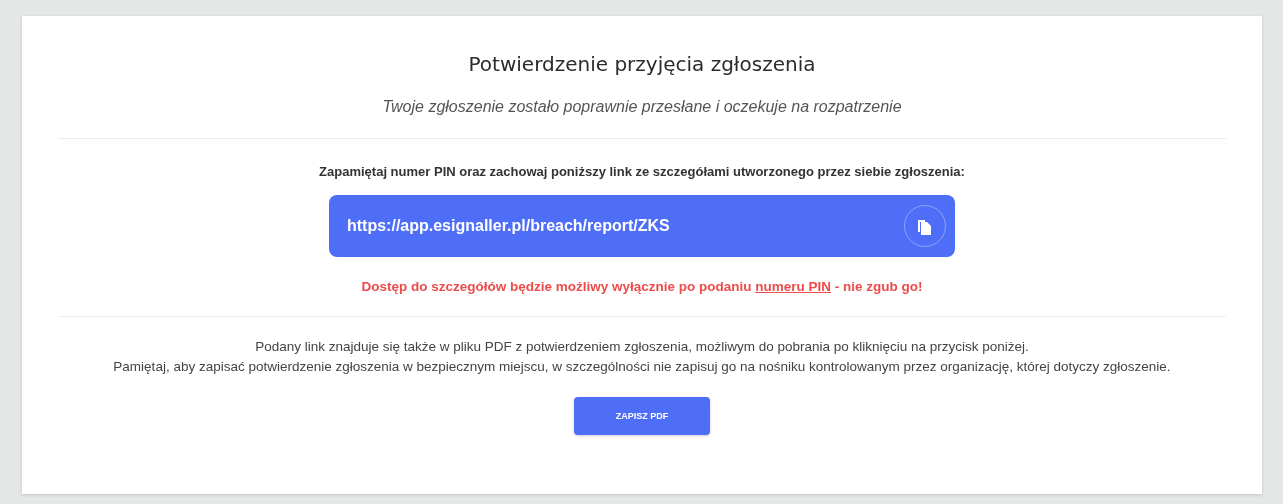 The width and height of the screenshot is (1283, 504). I want to click on pin-link: numeru PIN, so click(793, 286).